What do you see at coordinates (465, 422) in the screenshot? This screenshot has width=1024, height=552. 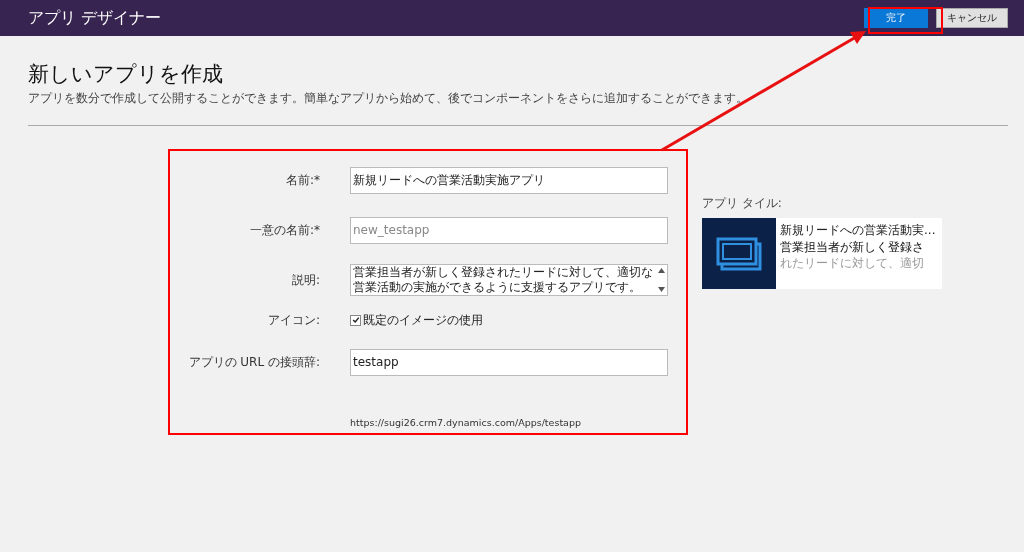 I see `url-preview: https://sugi26.crm7.dynamics.com/Apps/testapp` at bounding box center [465, 422].